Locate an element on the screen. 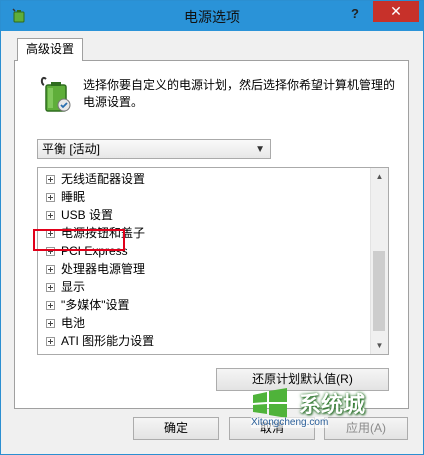 This screenshot has width=424, height=455. tree-item-usb: USB 设置 is located at coordinates (79, 215).